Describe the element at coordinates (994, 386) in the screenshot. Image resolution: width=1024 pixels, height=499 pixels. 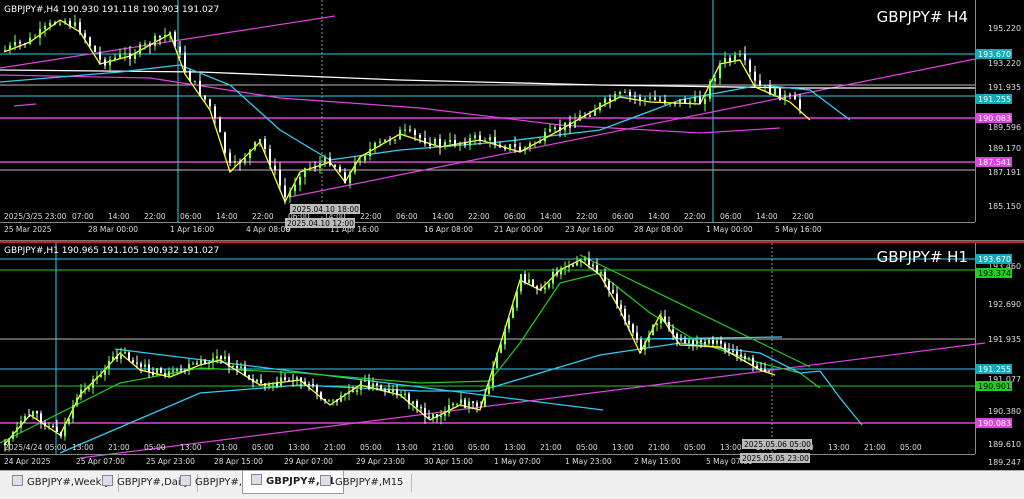
I see `h1-price-badge-label: 190.901` at that location.